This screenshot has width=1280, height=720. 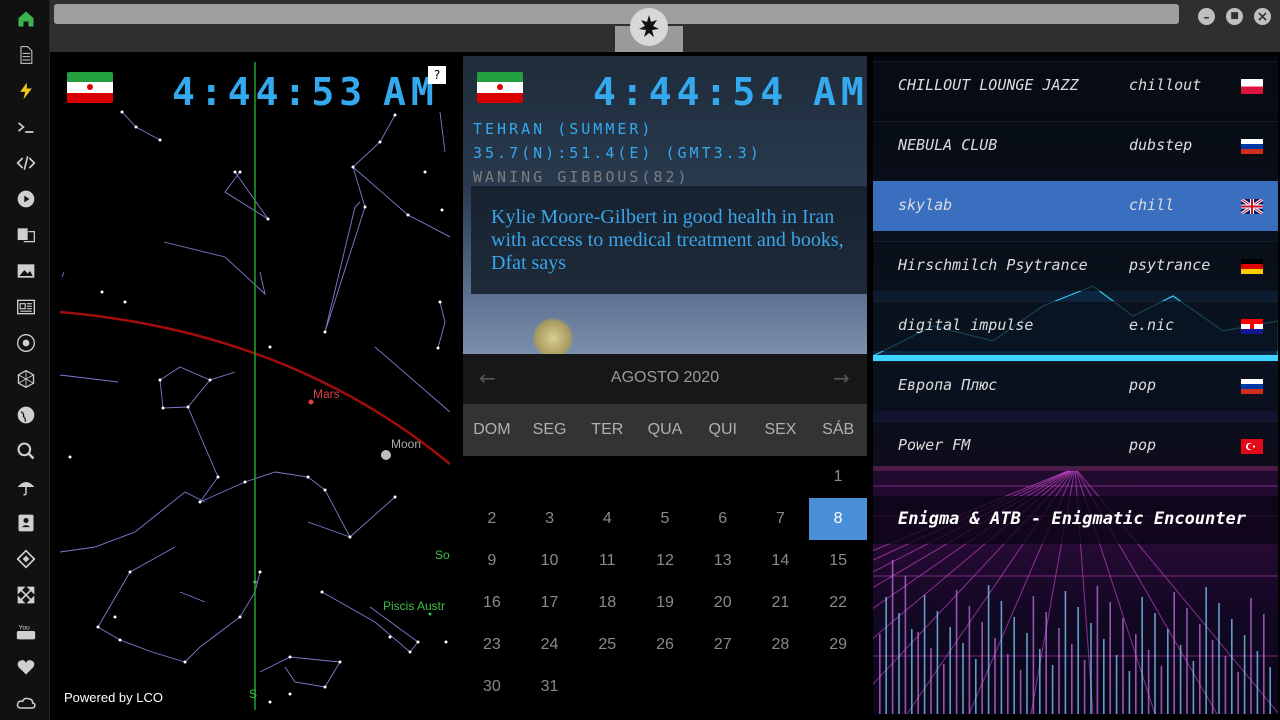 What do you see at coordinates (838, 477) in the screenshot?
I see `calendar-day: 1` at bounding box center [838, 477].